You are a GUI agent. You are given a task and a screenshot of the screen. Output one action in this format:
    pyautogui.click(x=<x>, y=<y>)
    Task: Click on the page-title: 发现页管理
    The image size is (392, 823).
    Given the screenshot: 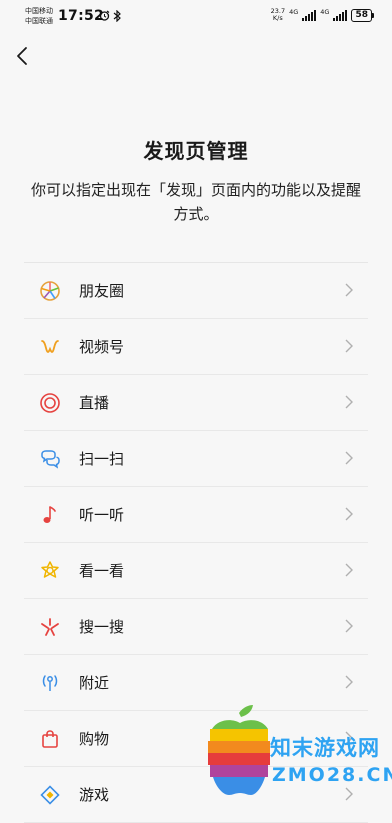 What is the action you would take?
    pyautogui.click(x=196, y=151)
    